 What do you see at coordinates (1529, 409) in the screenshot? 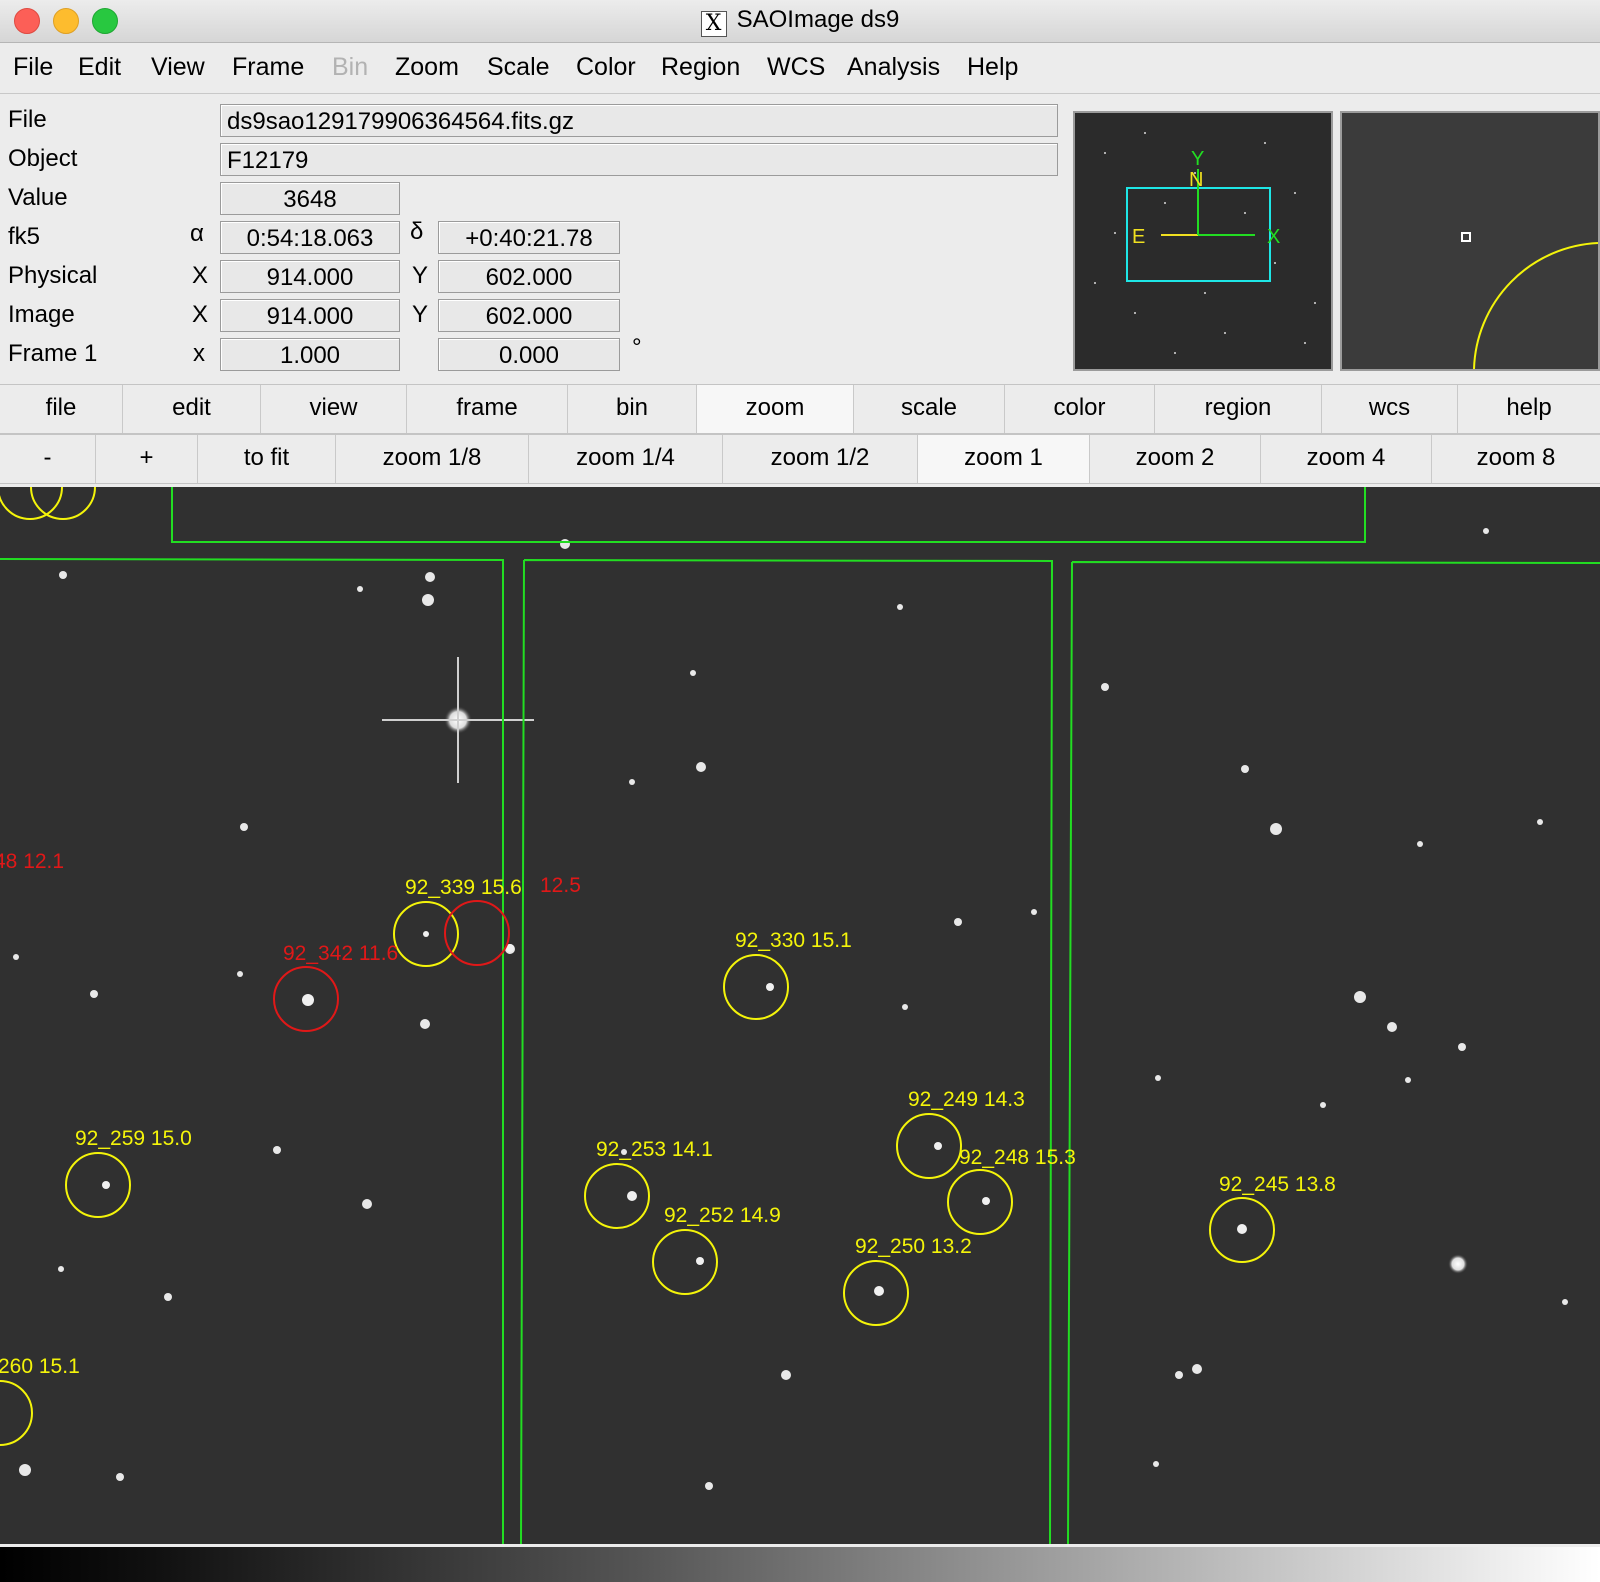
I see `button-help: help` at bounding box center [1529, 409].